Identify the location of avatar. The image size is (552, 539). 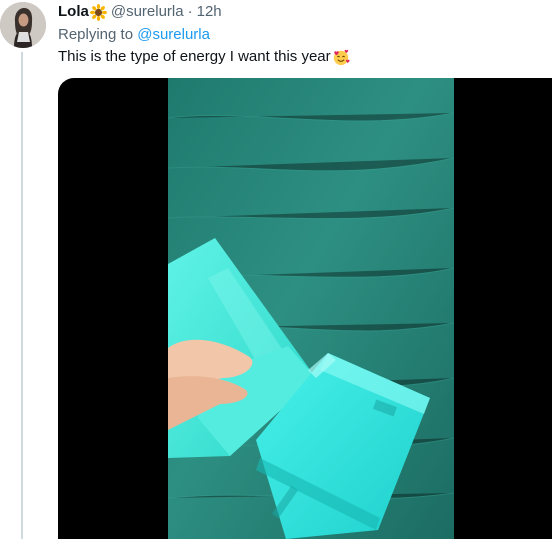
(23, 25).